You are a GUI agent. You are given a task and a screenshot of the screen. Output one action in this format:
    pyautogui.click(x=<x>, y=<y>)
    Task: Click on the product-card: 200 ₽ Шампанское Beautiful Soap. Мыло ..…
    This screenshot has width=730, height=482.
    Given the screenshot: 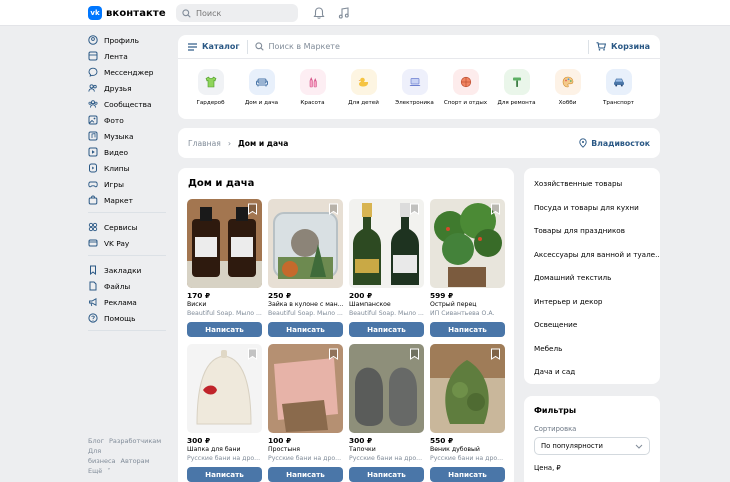 What is the action you would take?
    pyautogui.click(x=386, y=268)
    